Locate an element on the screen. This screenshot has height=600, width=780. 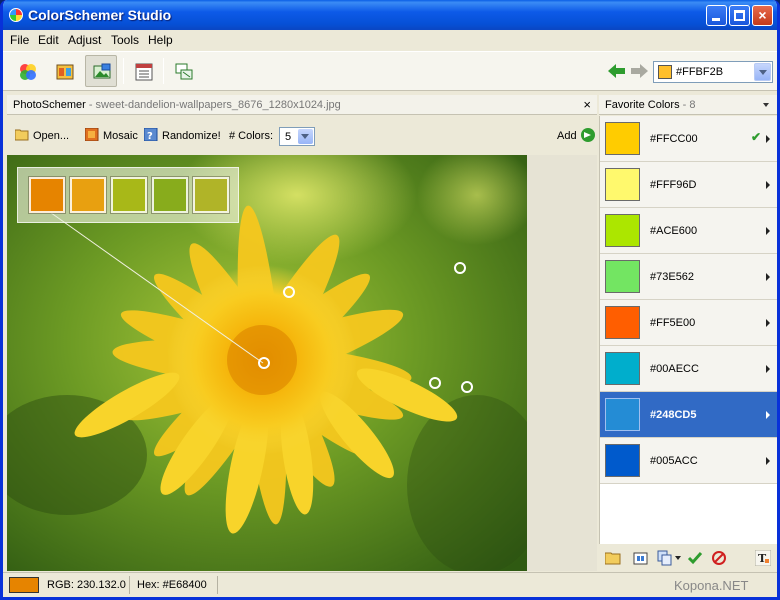
favorite-hex: #FFF96D is located at coordinates (673, 185).